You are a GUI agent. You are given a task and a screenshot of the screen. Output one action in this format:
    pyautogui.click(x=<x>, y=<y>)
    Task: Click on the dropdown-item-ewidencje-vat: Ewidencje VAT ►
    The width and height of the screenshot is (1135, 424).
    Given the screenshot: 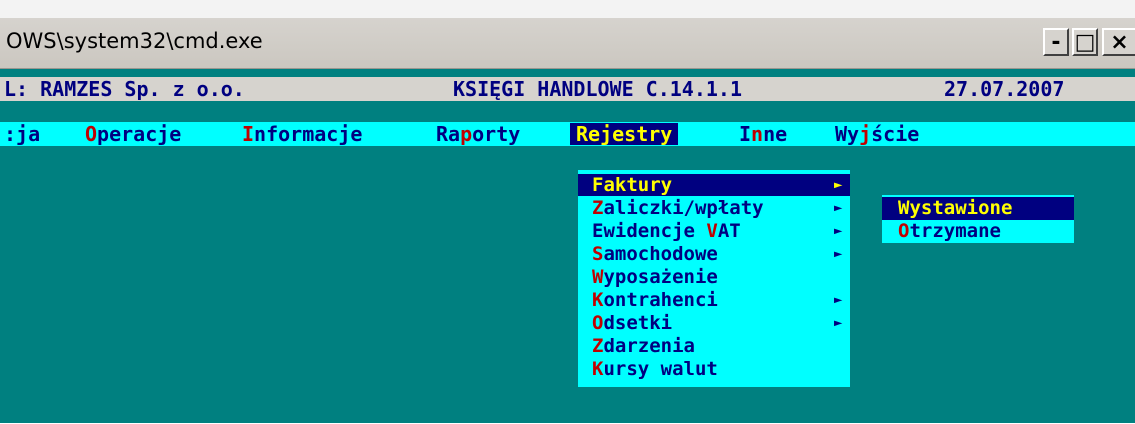 What is the action you would take?
    pyautogui.click(x=714, y=231)
    